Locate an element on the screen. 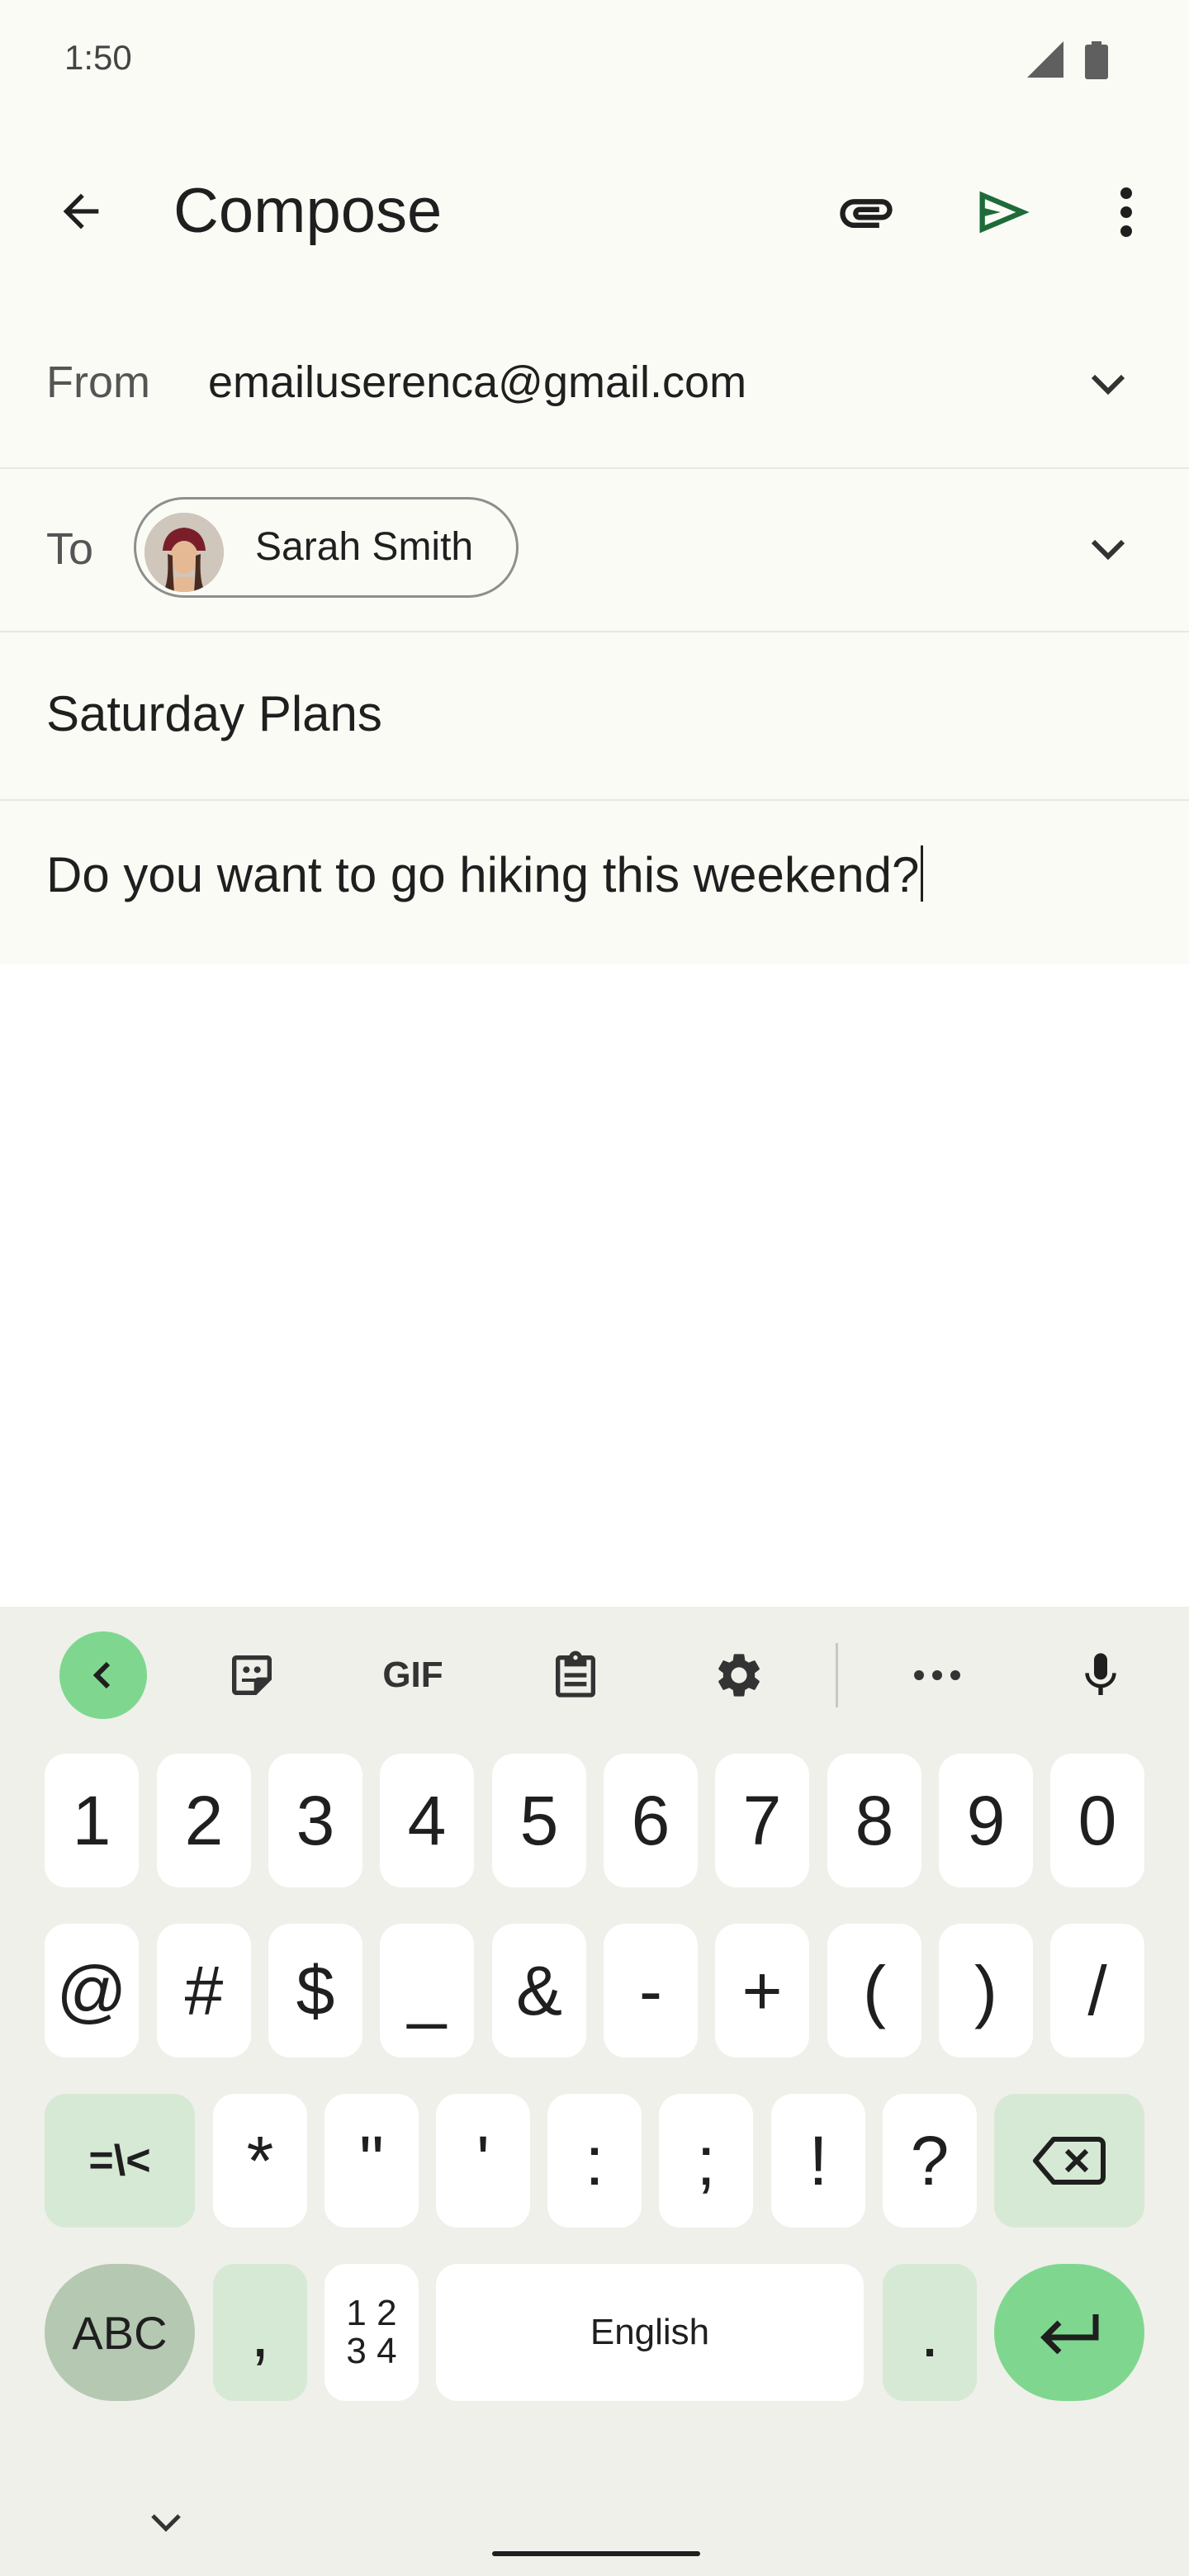 The image size is (1189, 2576). key-hash: # is located at coordinates (204, 1990).